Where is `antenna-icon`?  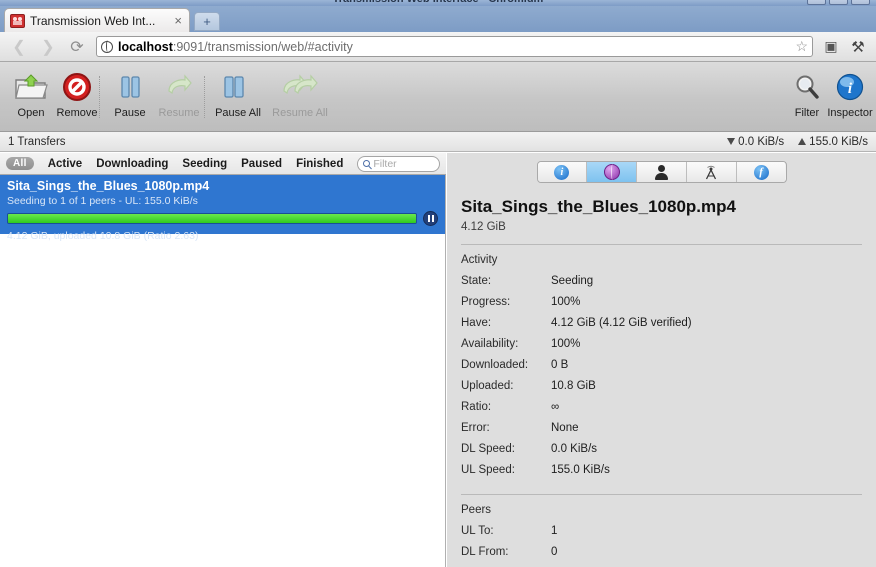
antenna-icon is located at coordinates (711, 172).